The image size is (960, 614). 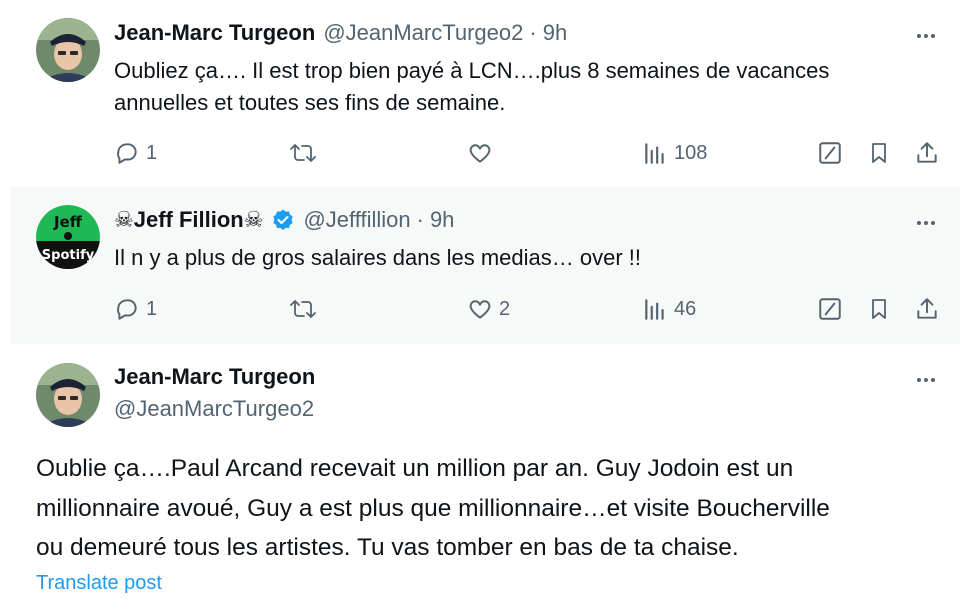 What do you see at coordinates (253, 219) in the screenshot?
I see `author-name-suffix-emoji: ☠` at bounding box center [253, 219].